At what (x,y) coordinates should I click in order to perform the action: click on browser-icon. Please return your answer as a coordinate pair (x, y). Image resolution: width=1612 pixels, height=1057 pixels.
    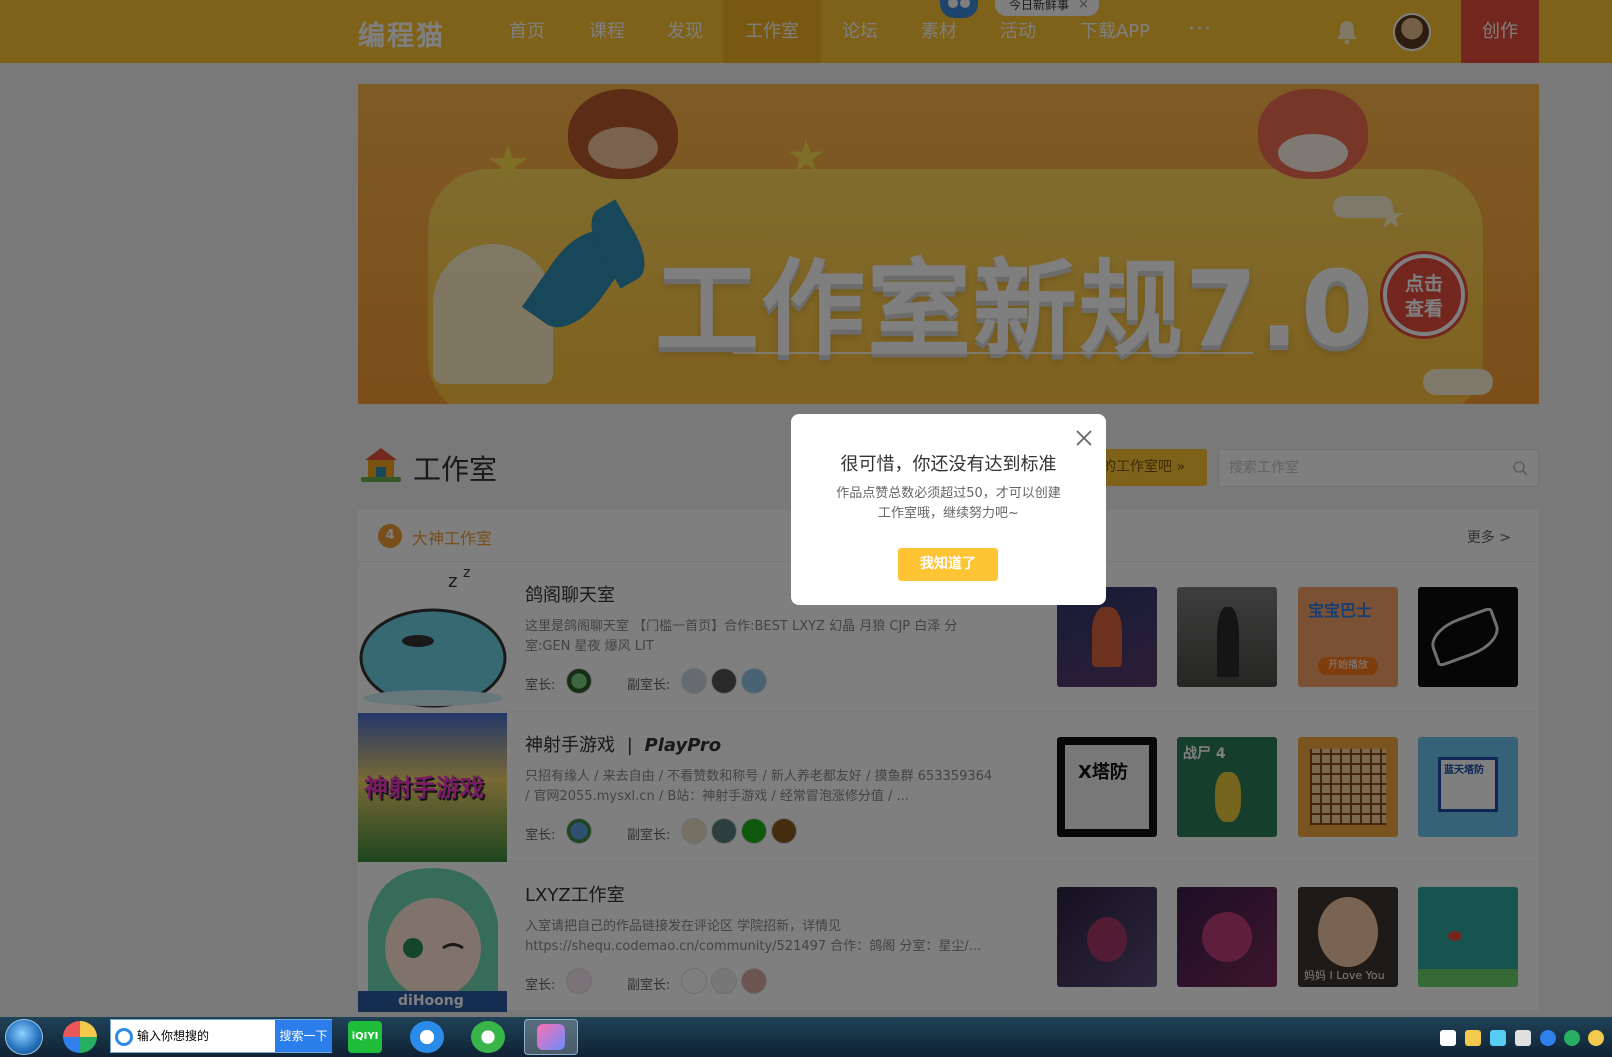
    Looking at the image, I should click on (427, 1037).